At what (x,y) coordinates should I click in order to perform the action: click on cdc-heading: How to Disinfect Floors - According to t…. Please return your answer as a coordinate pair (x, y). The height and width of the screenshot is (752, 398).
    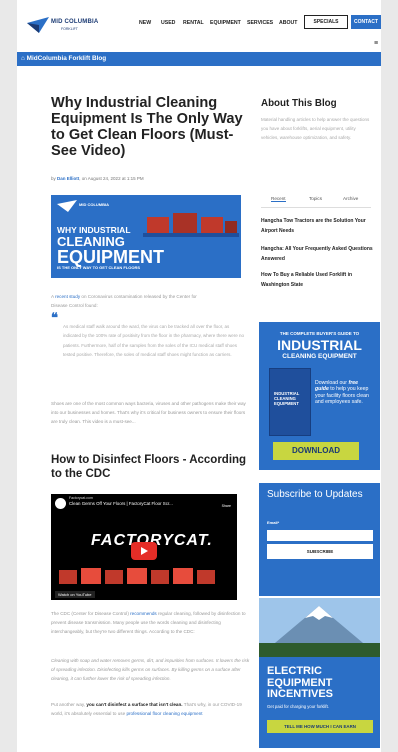
    Looking at the image, I should click on (149, 467).